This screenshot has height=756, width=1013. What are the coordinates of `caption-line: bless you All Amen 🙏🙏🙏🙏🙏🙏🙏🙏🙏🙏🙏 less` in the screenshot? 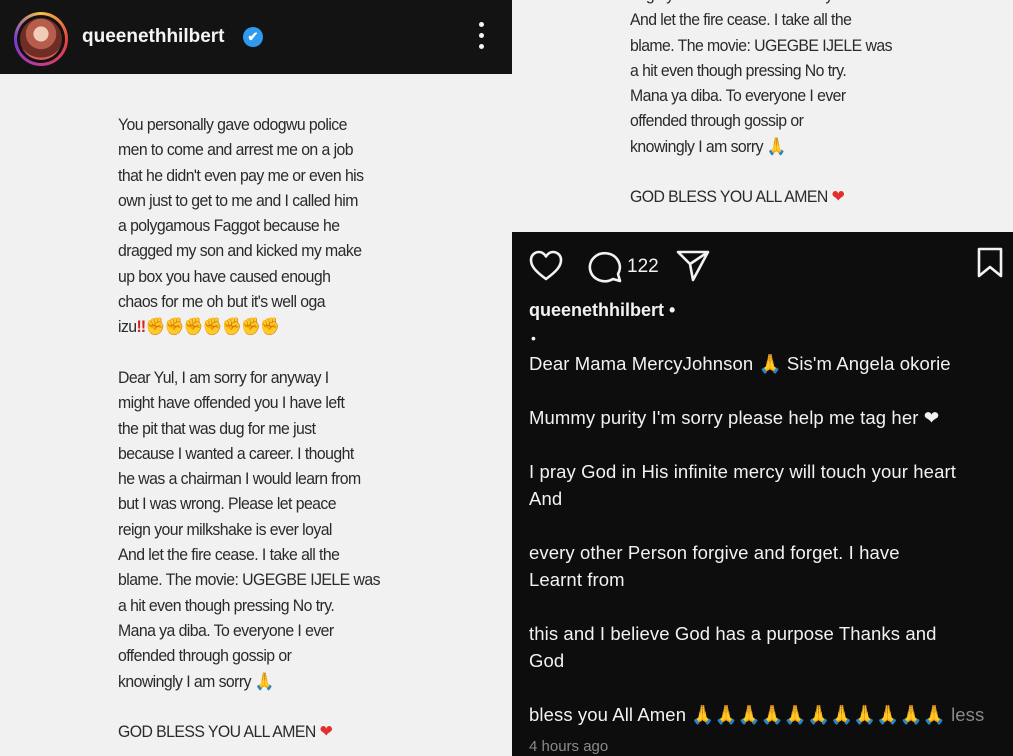 It's located at (757, 714).